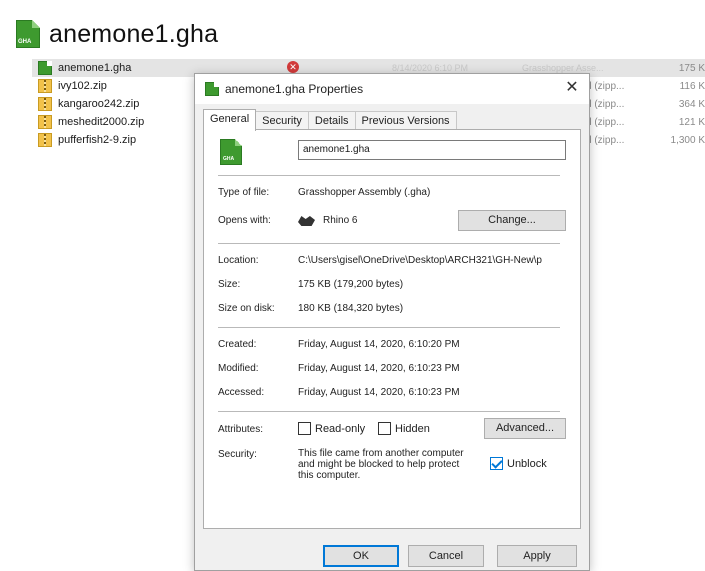  Describe the element at coordinates (692, 86) in the screenshot. I see `file-size: 116 K` at that location.